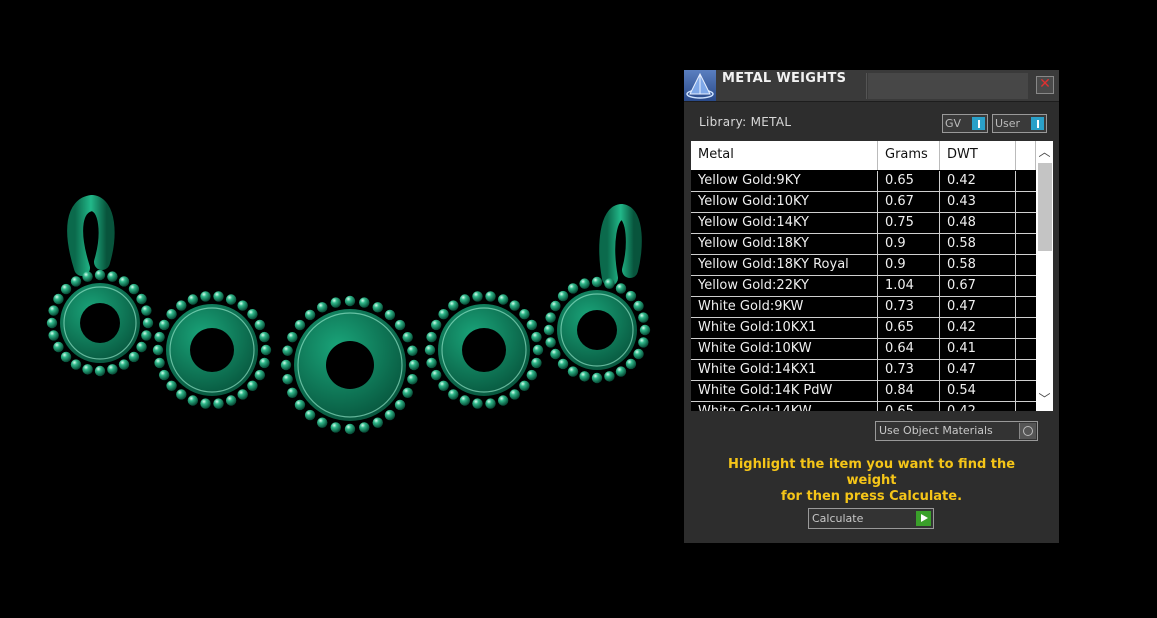 The height and width of the screenshot is (618, 1157). I want to click on dwt-cell: 0.54, so click(978, 391).